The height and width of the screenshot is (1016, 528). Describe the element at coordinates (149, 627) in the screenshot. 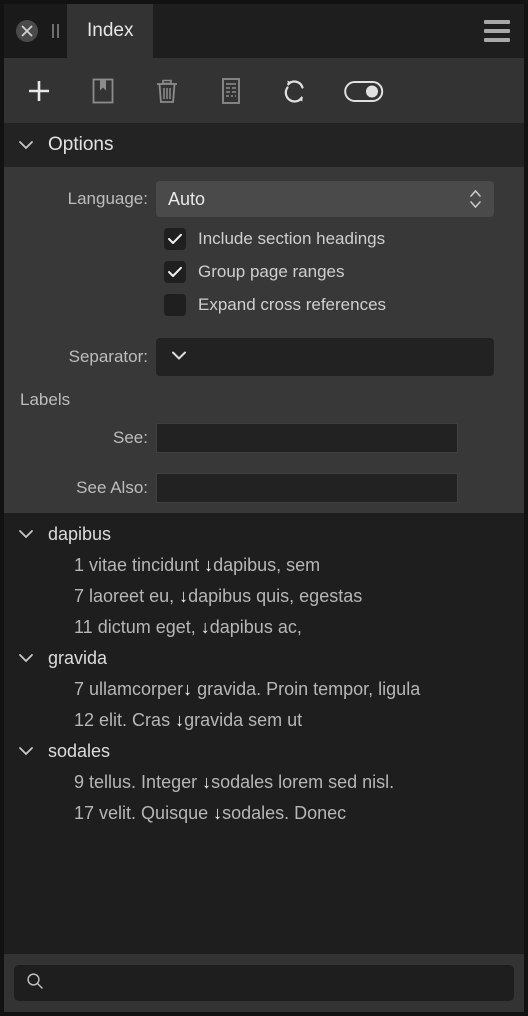

I see `entry-before: dictum eget,` at that location.